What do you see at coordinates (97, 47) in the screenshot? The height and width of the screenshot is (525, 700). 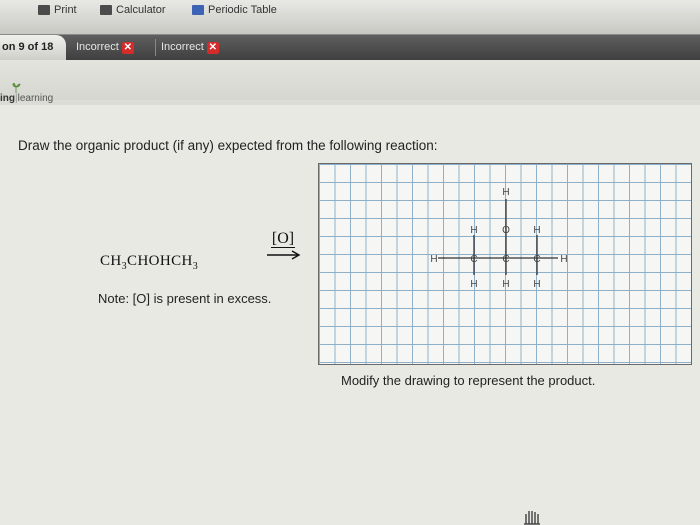 I see `attempt-1-label: Incorrect` at bounding box center [97, 47].